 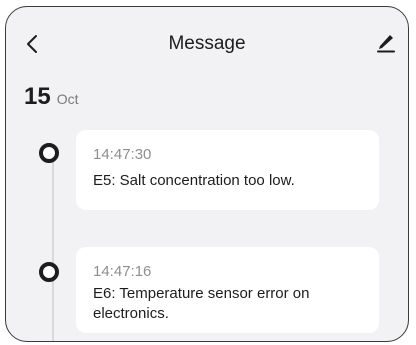 I want to click on pencil-icon, so click(x=386, y=44).